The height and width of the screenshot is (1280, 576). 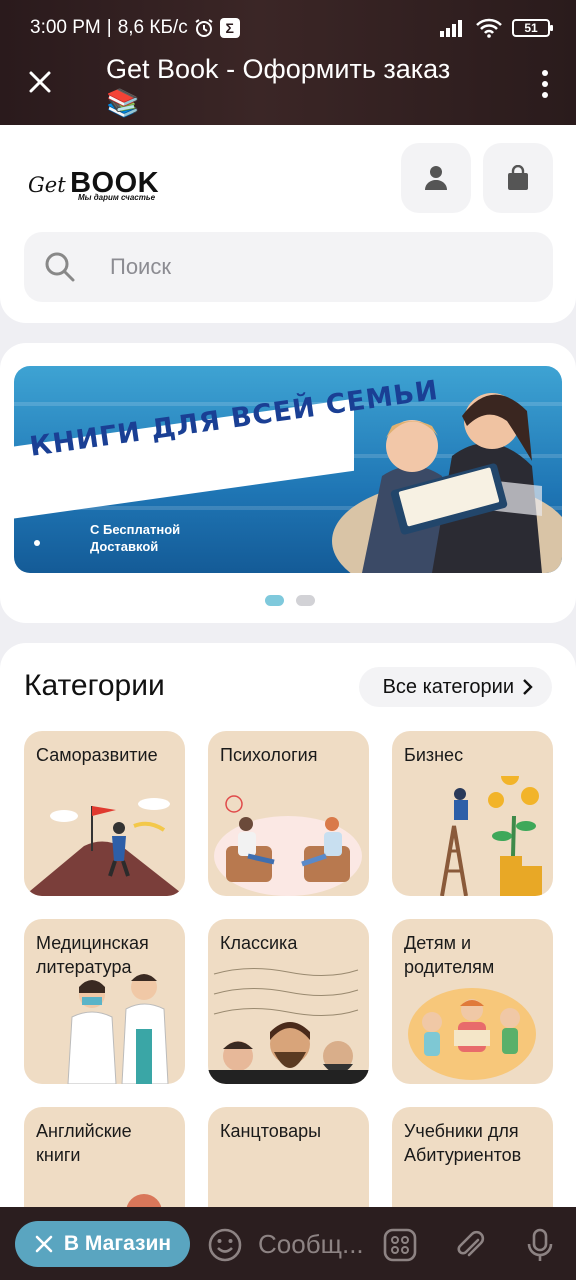 I want to click on category-tile-kids-parents: Детям и родителям, so click(x=472, y=1001).